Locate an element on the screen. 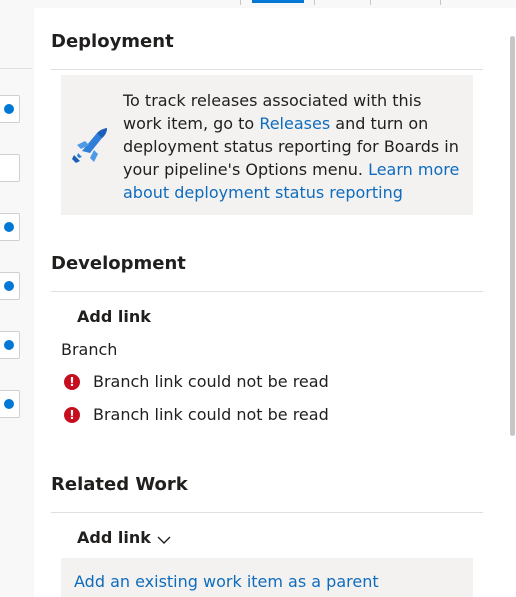 This screenshot has width=516, height=597. development-add-link-button: Add link is located at coordinates (114, 316).